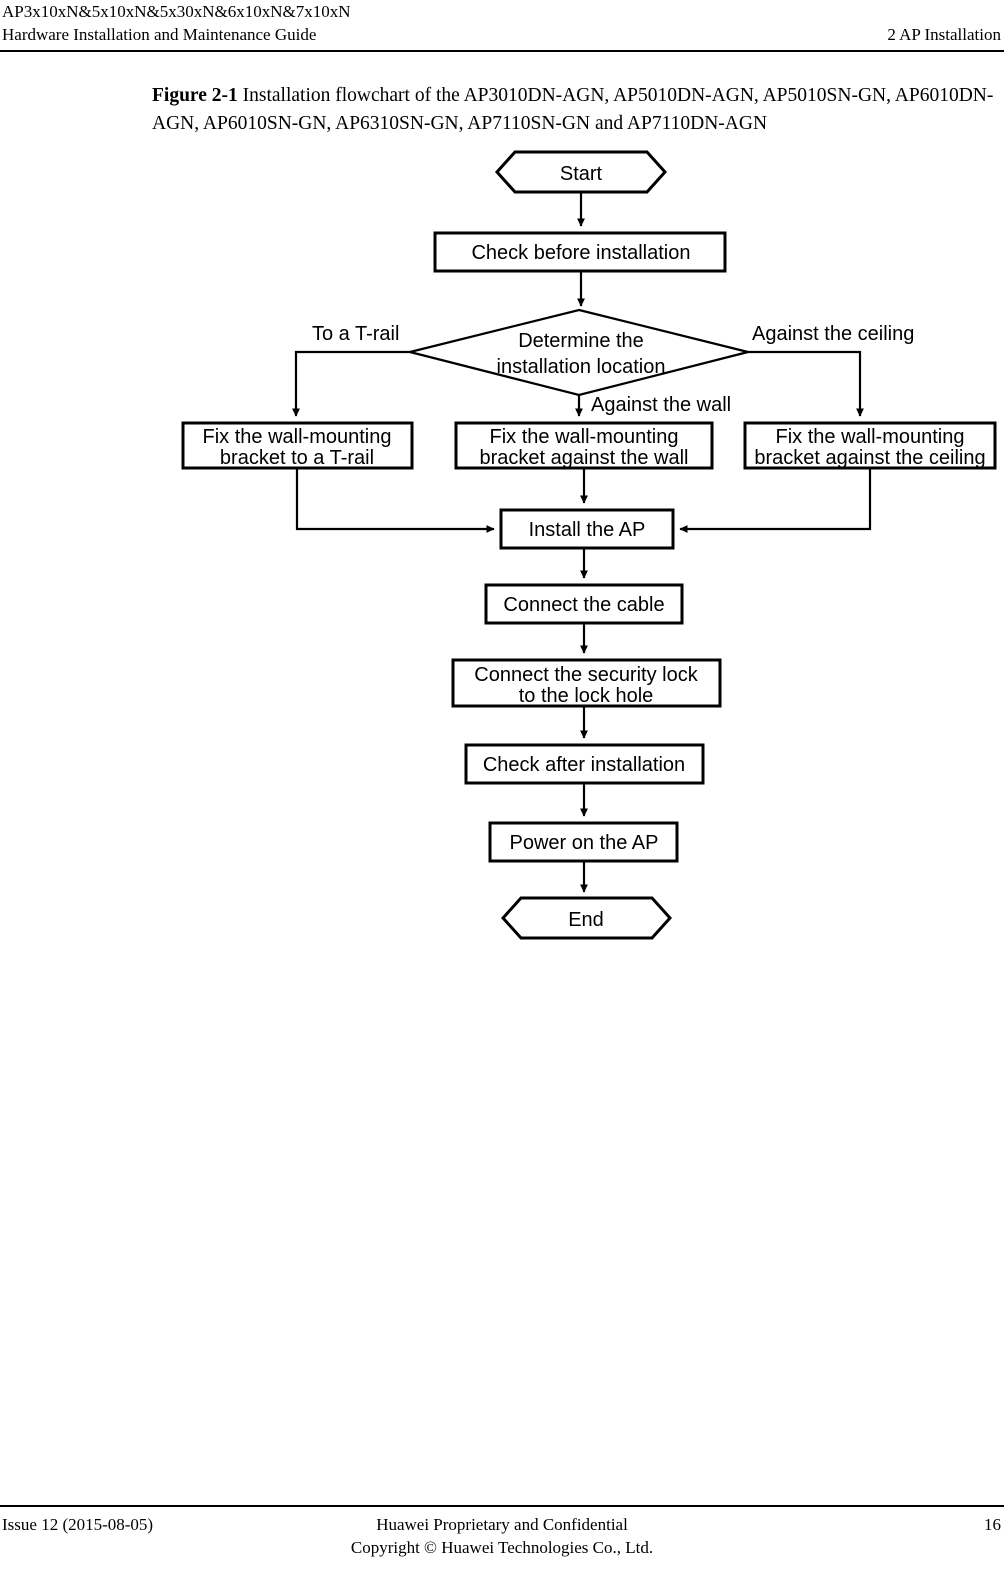 This screenshot has height=1570, width=1004. Describe the element at coordinates (944, 34) in the screenshot. I see `header-chapter-title: 2 AP Installation` at that location.